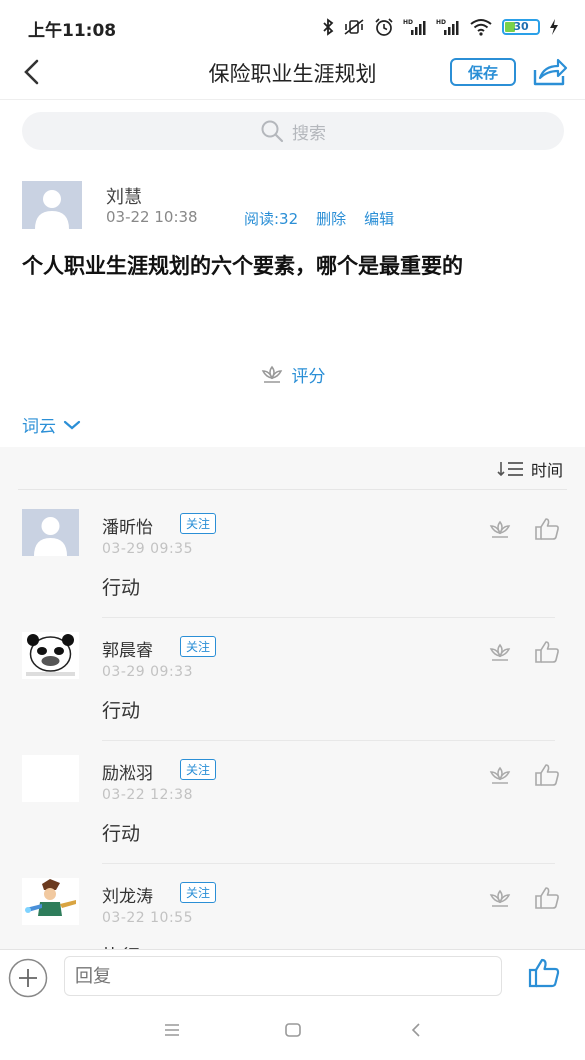 The height and width of the screenshot is (1060, 585). Describe the element at coordinates (546, 470) in the screenshot. I see `sort-label: 时间` at that location.